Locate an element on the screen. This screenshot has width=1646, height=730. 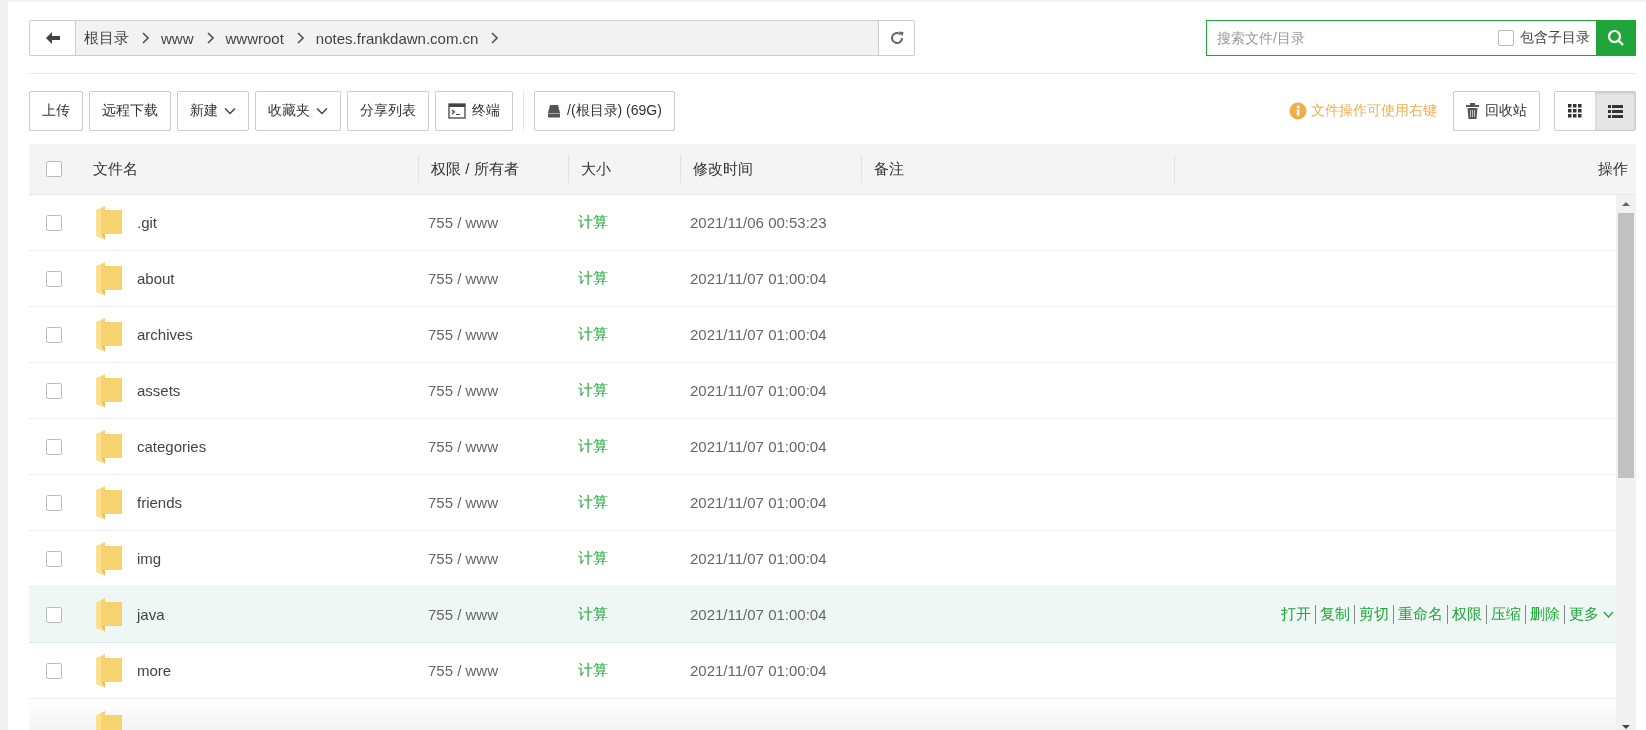
file-name: java is located at coordinates (151, 614).